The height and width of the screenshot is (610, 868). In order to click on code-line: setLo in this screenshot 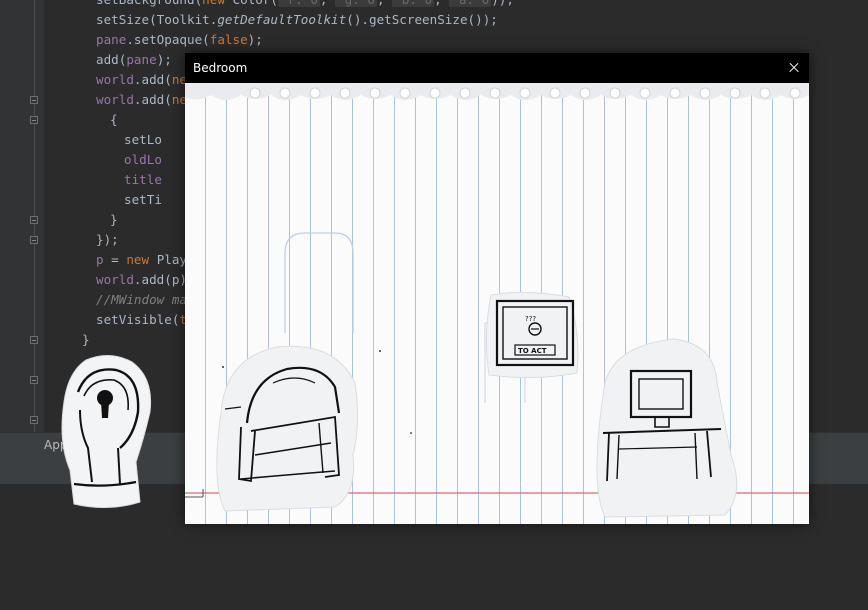, I will do `click(143, 140)`.